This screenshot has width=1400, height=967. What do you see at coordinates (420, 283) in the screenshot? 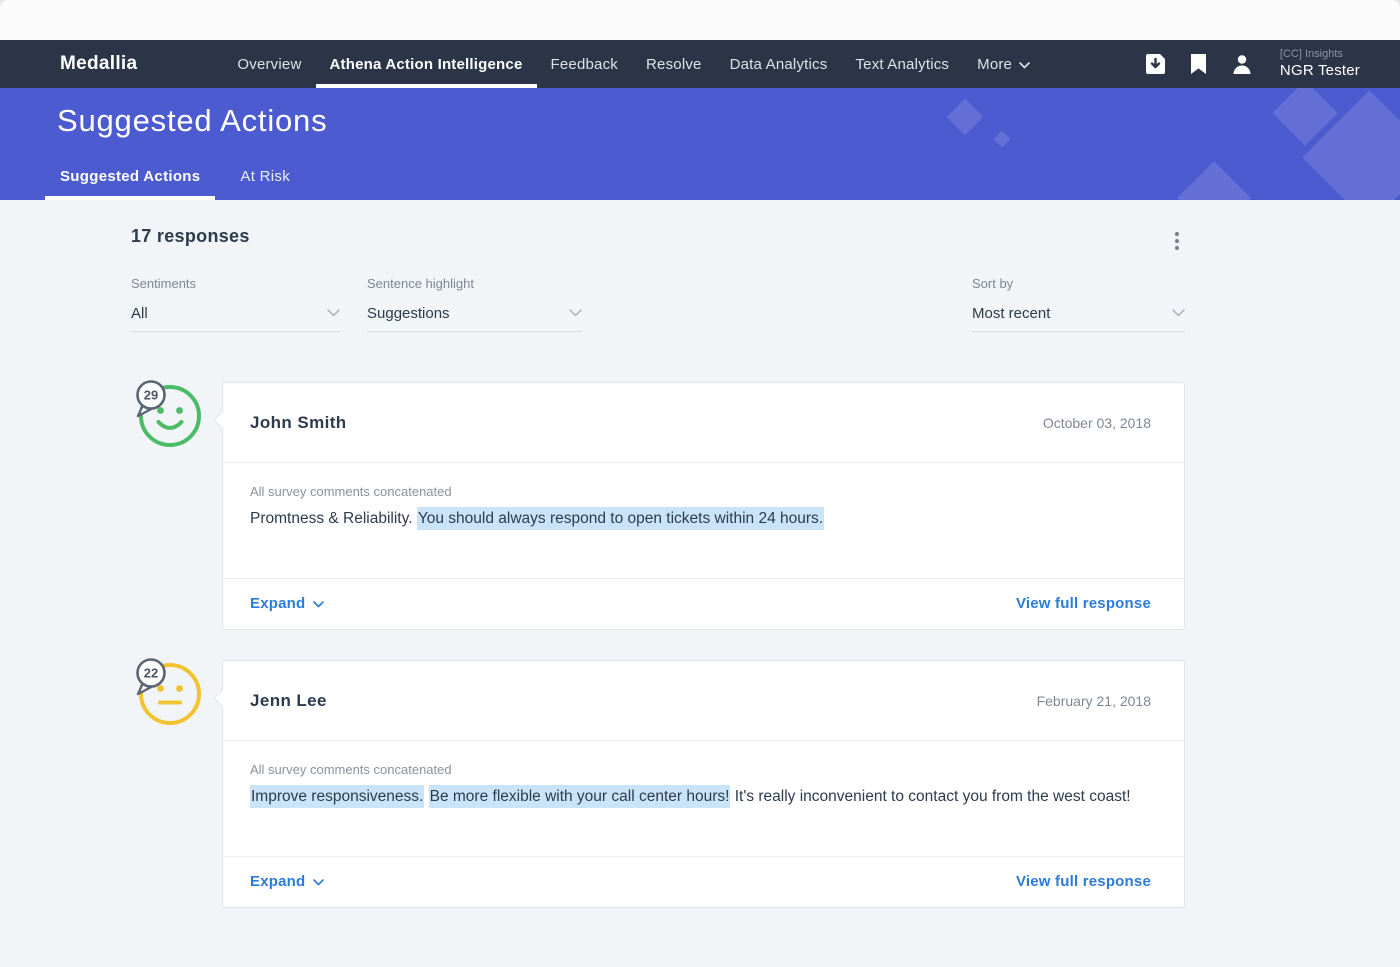
I see `sentence-highlight-filter-label: Sentence highlight` at bounding box center [420, 283].